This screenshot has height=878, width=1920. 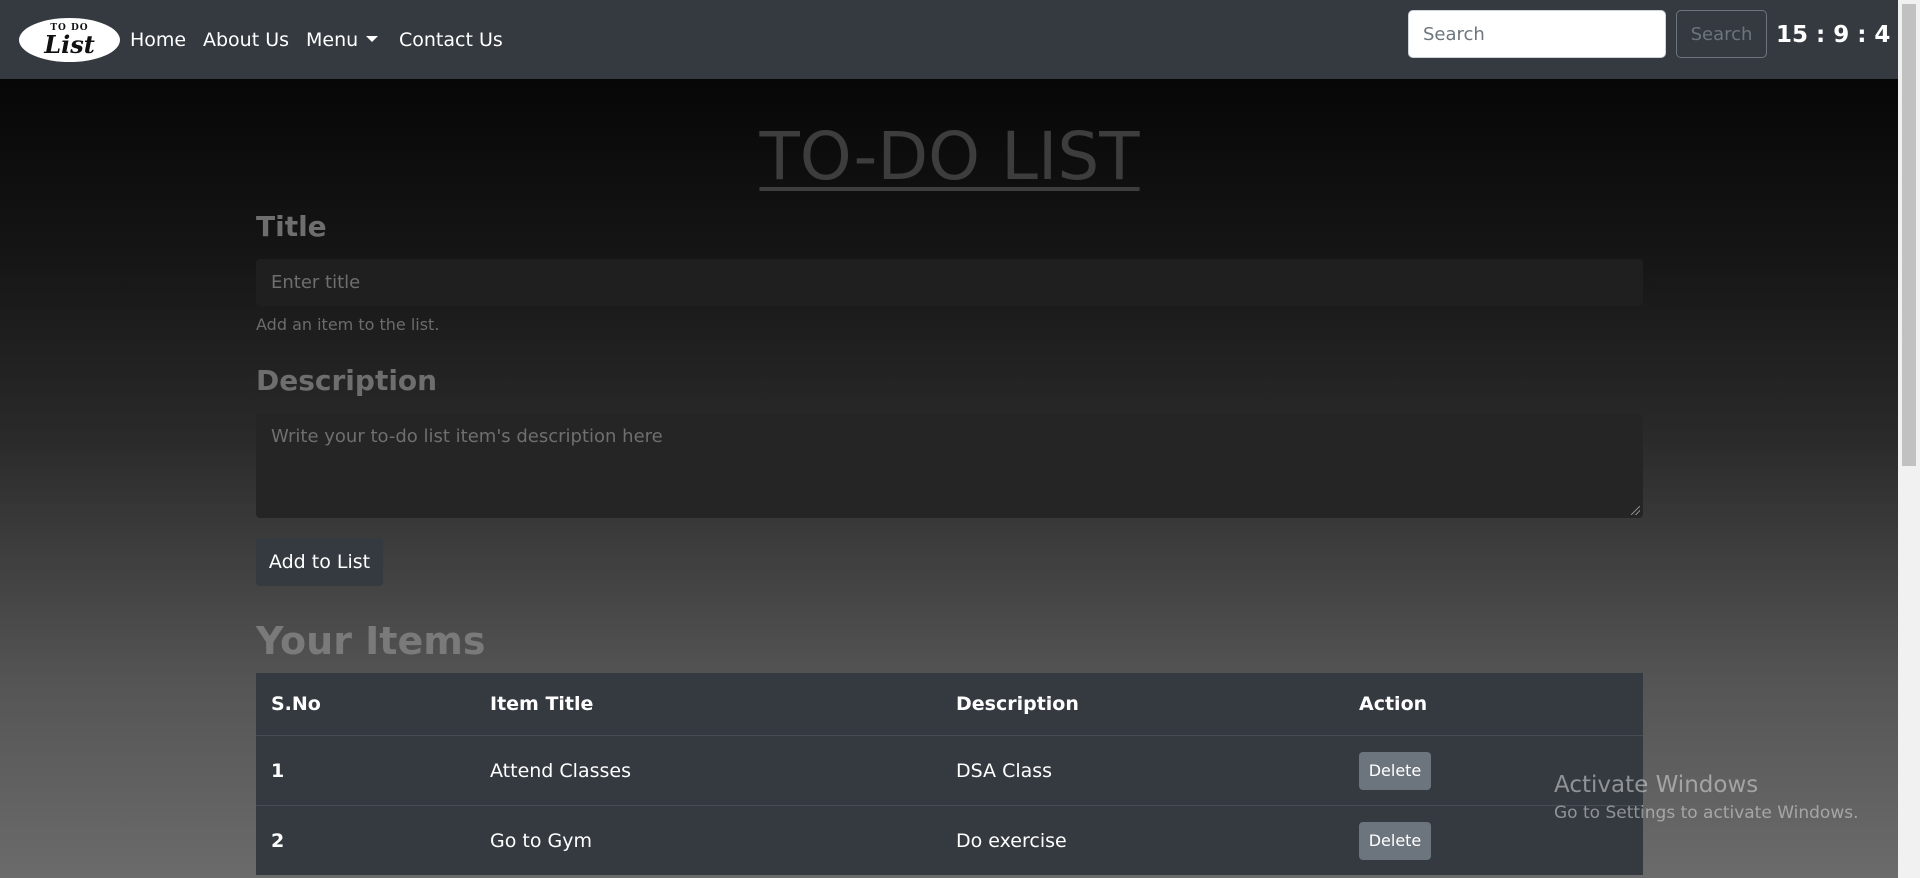 I want to click on page-scrollbar, so click(x=1909, y=439).